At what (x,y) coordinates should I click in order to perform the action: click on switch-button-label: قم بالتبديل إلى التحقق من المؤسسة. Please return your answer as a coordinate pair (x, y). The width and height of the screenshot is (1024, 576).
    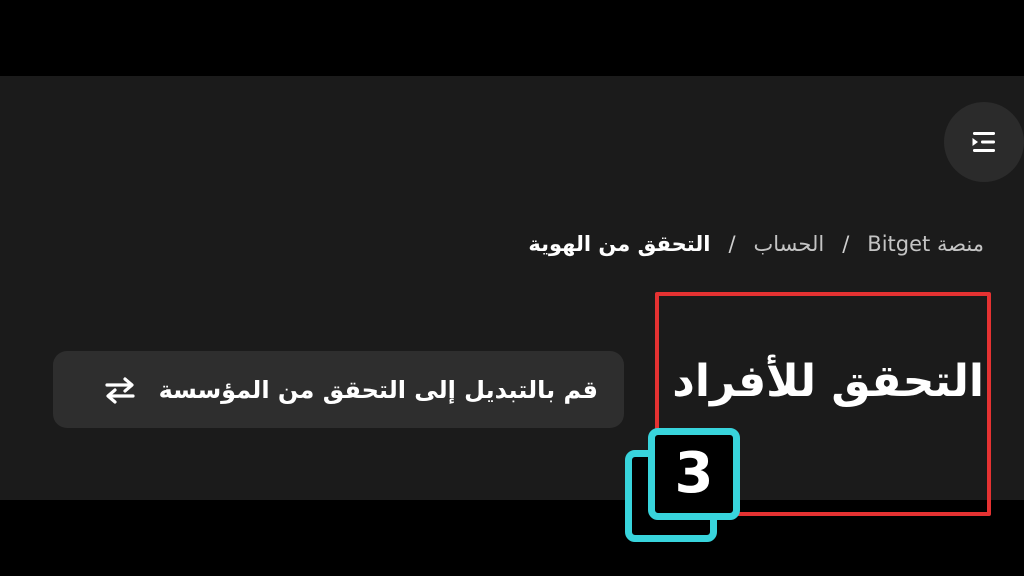
    Looking at the image, I should click on (378, 389).